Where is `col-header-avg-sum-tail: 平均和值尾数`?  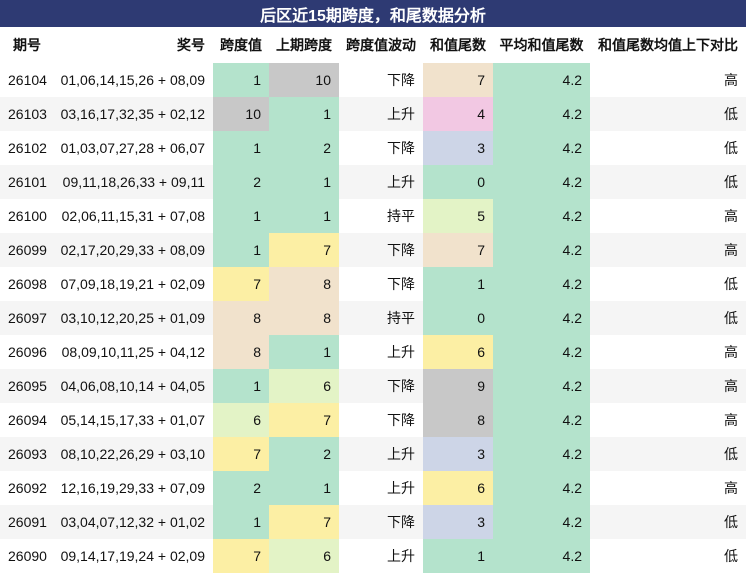
col-header-avg-sum-tail: 平均和值尾数 is located at coordinates (541, 45).